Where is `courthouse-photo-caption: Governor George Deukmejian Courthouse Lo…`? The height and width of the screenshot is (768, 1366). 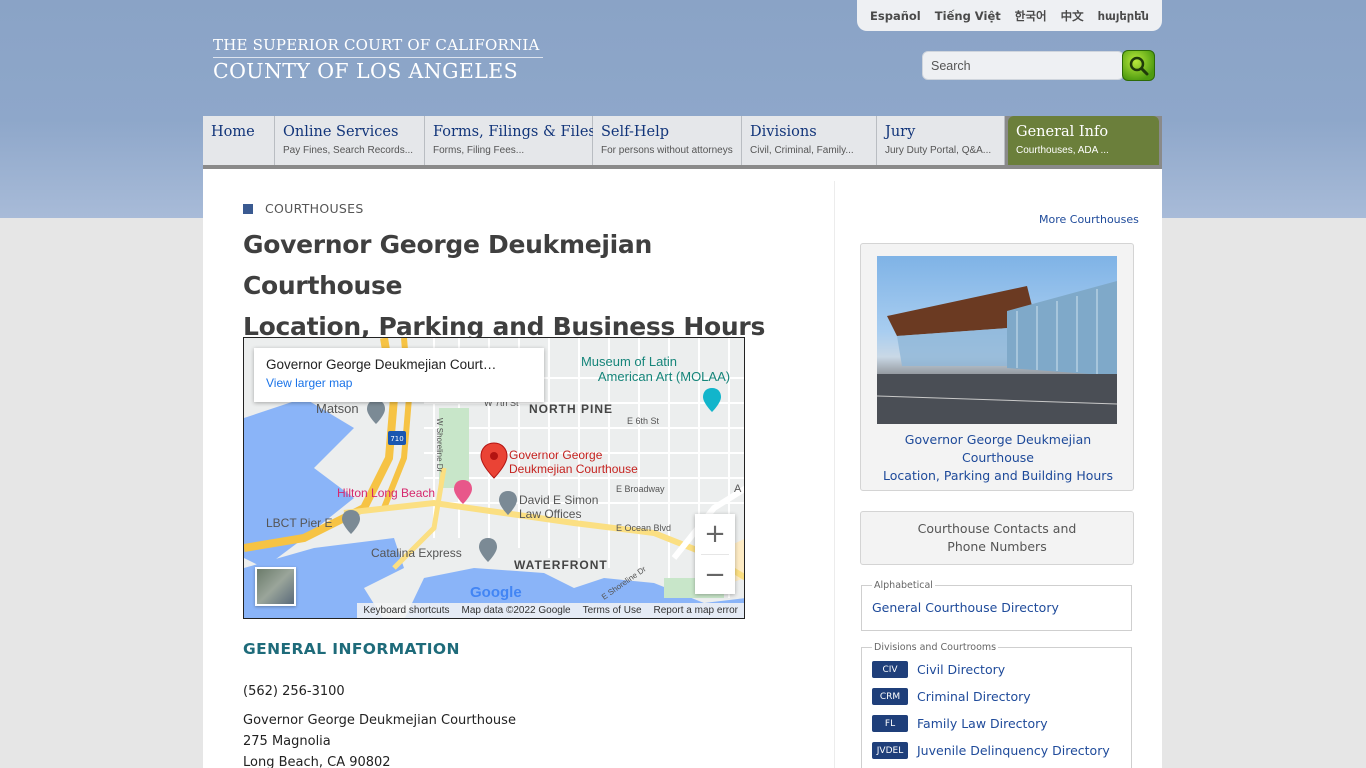
courthouse-photo-caption: Governor George Deukmejian Courthouse Lo… is located at coordinates (998, 458).